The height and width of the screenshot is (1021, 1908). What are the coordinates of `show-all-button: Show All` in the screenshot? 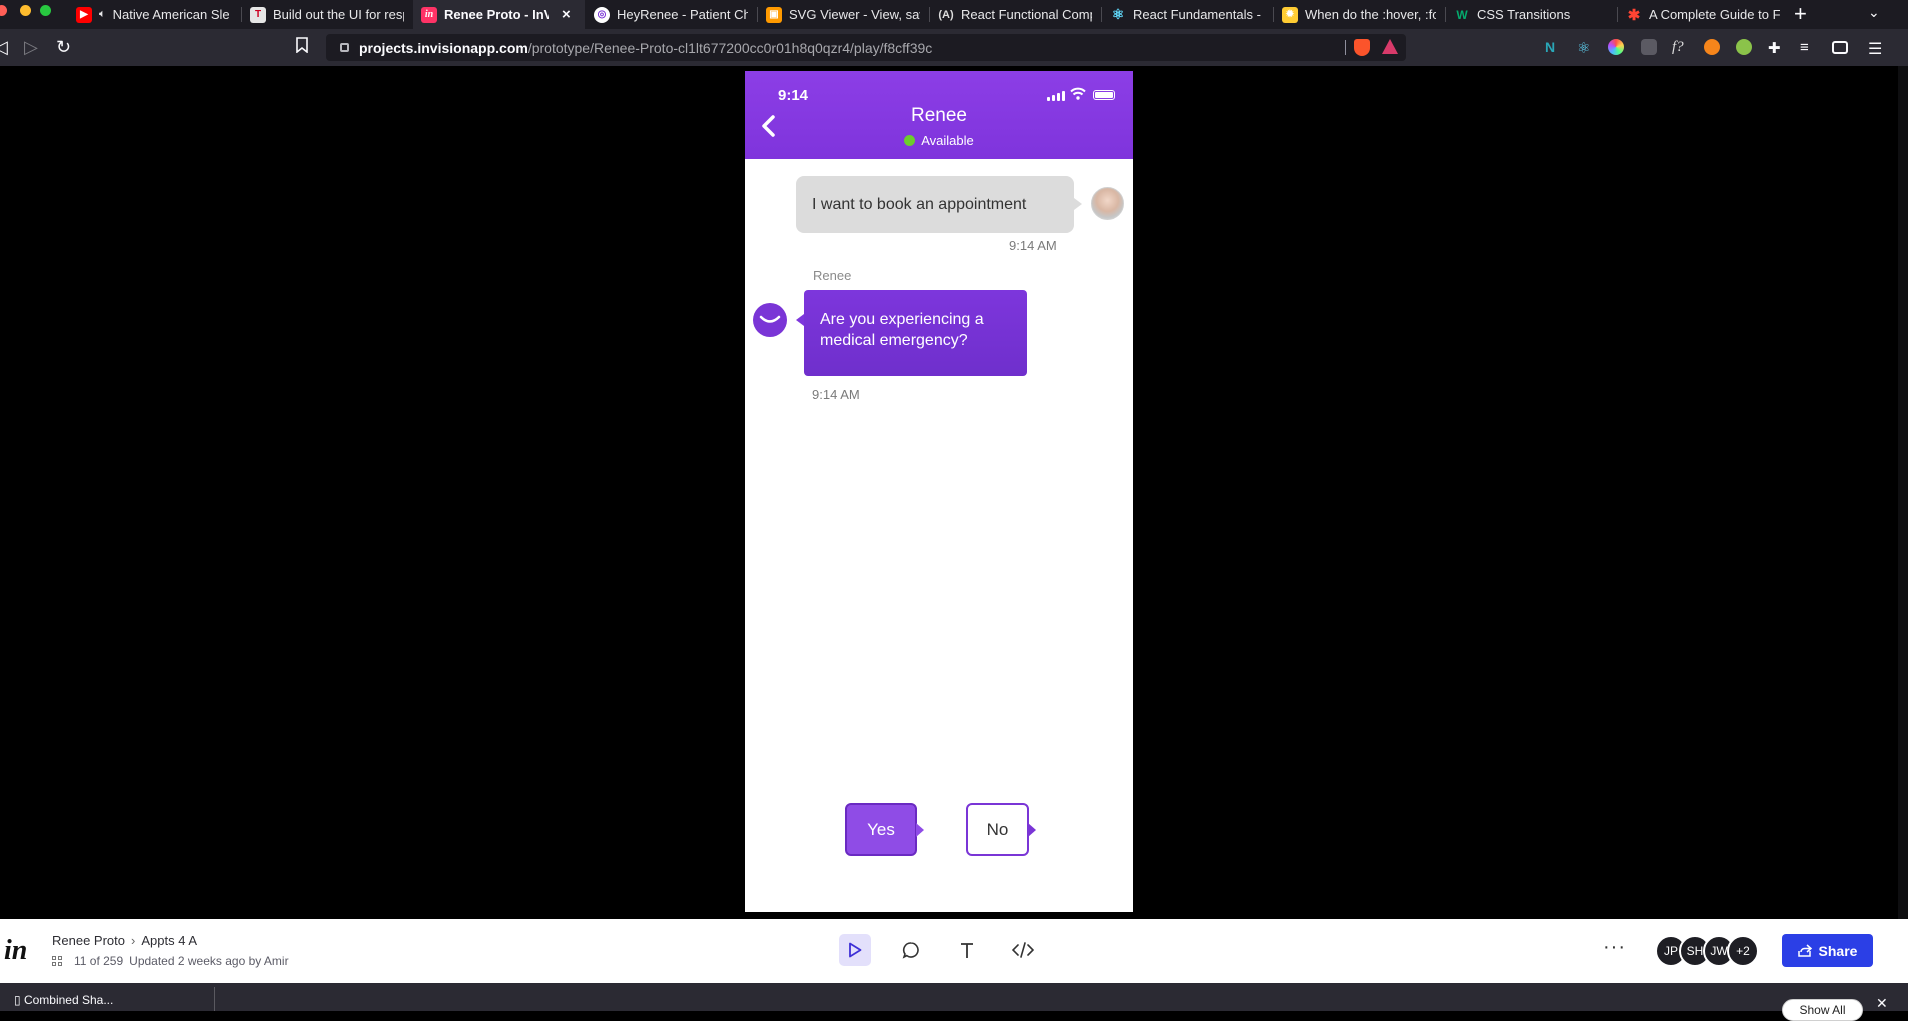 It's located at (1822, 1010).